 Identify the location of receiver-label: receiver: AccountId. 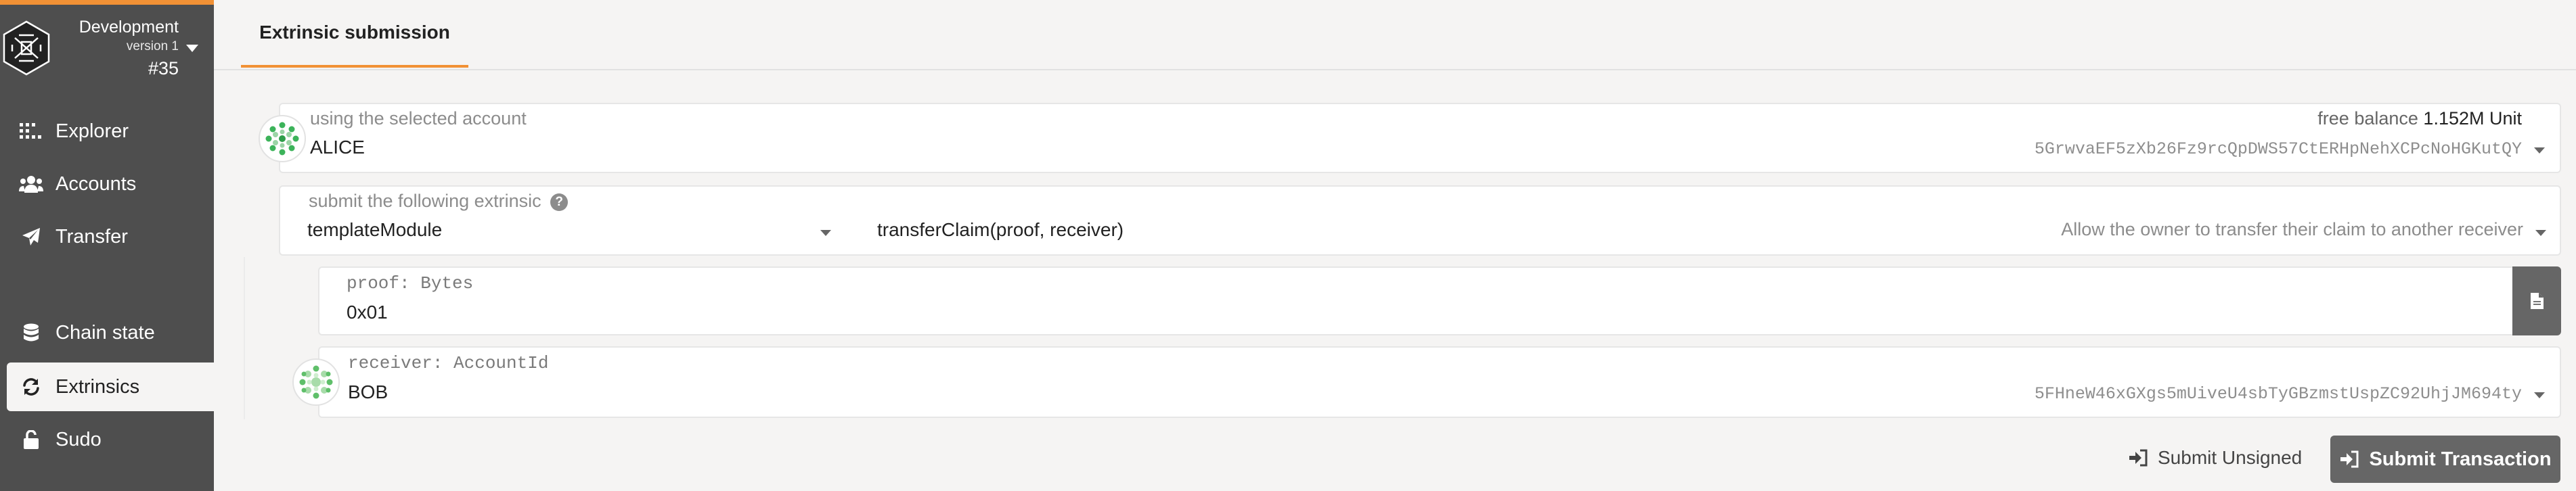
(448, 363).